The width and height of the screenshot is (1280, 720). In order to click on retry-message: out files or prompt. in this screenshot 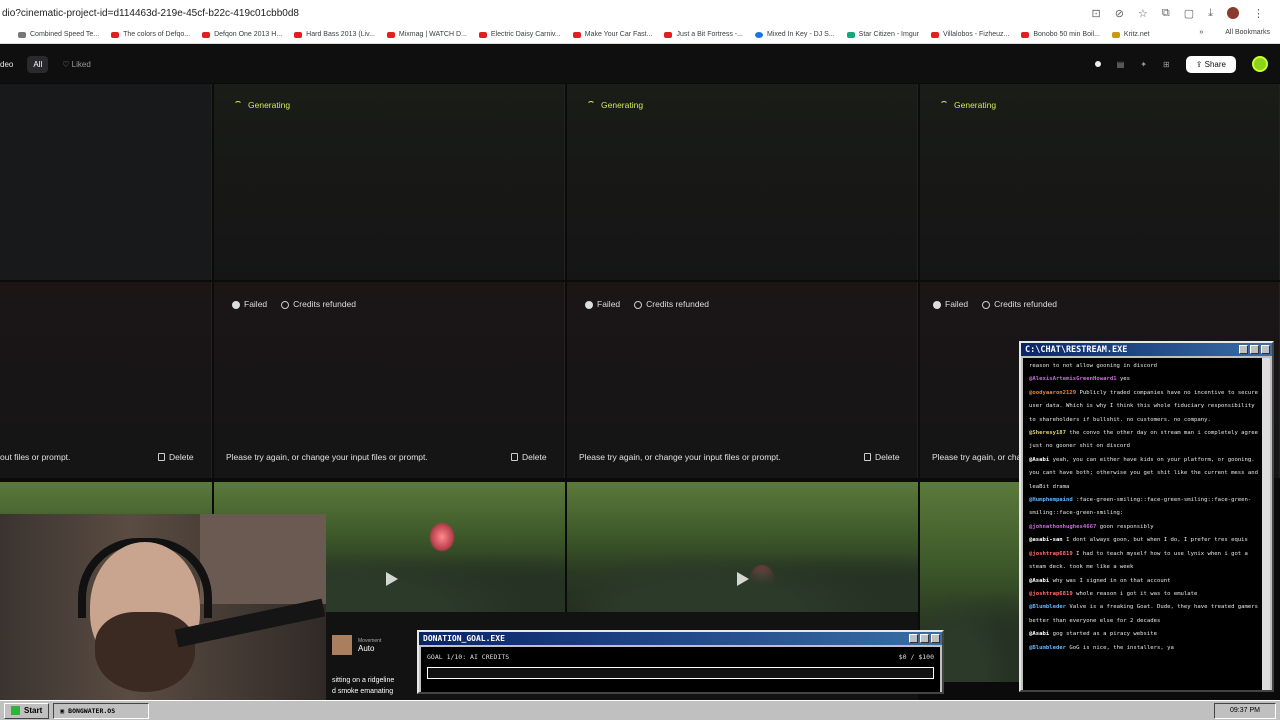, I will do `click(35, 457)`.